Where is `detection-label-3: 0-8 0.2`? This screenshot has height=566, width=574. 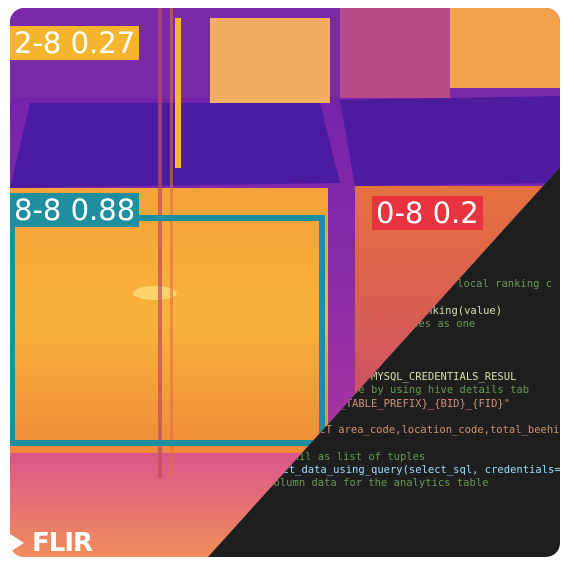
detection-label-3: 0-8 0.2 is located at coordinates (427, 213).